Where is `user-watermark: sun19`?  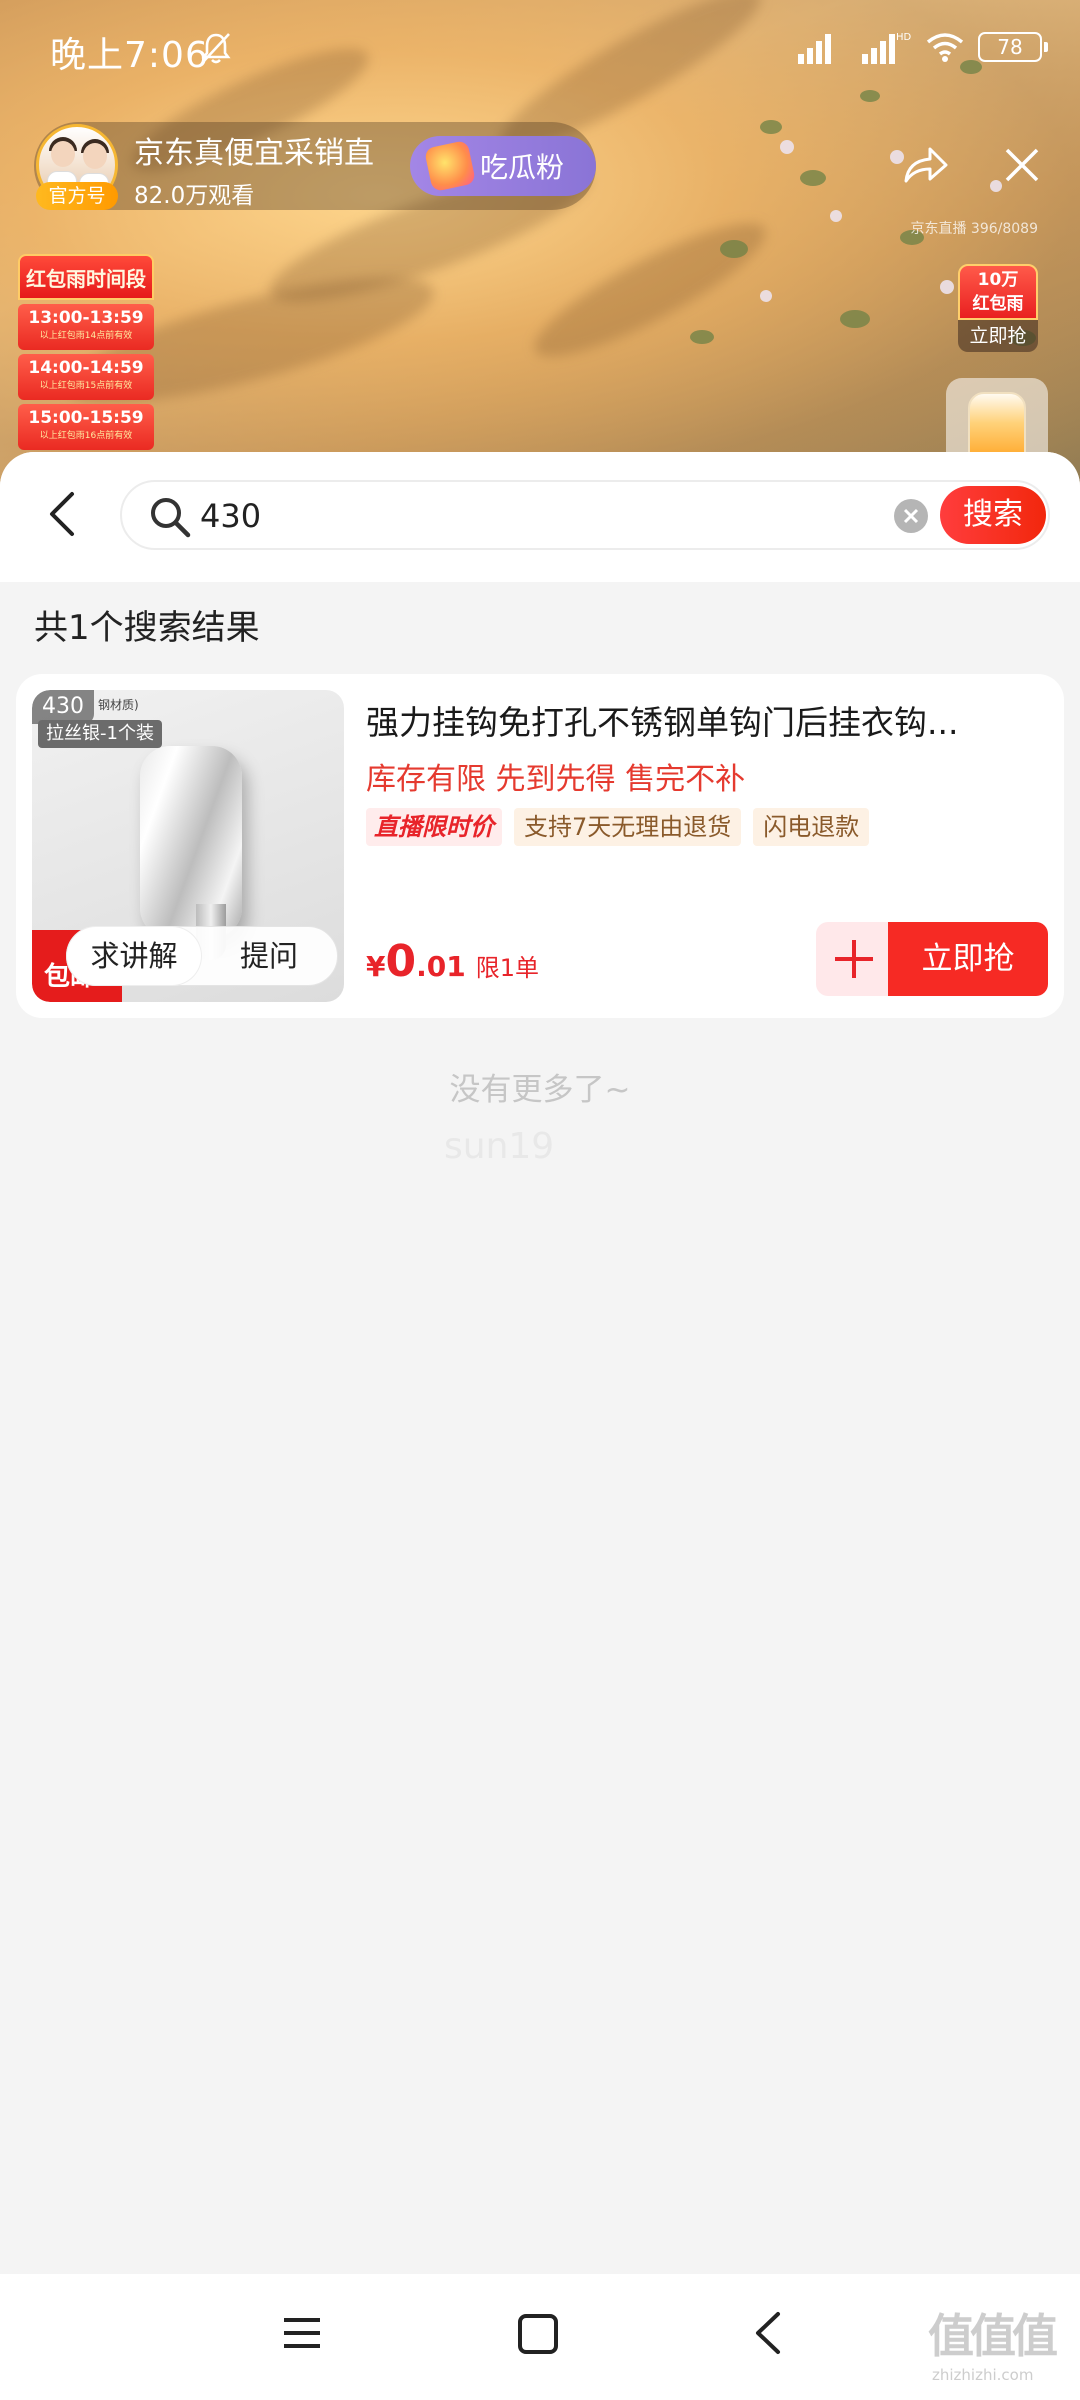
user-watermark: sun19 is located at coordinates (499, 1146).